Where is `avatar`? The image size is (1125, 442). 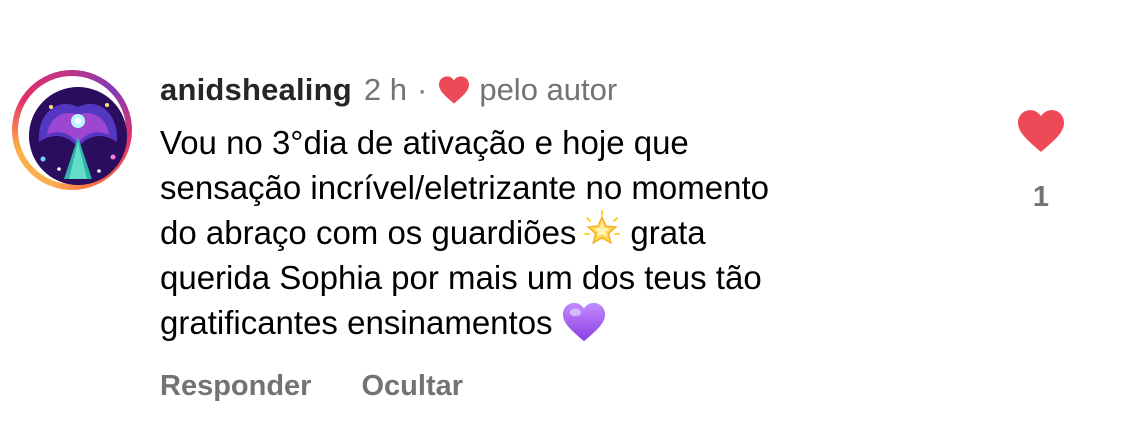
avatar is located at coordinates (78, 136).